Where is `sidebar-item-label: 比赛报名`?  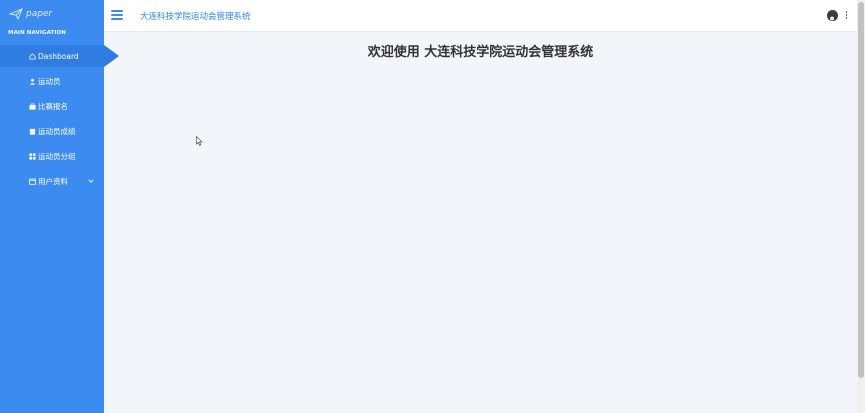 sidebar-item-label: 比赛报名 is located at coordinates (53, 106).